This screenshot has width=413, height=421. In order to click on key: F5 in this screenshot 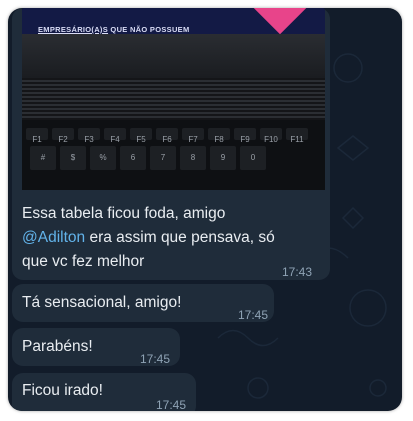, I will do `click(141, 136)`.